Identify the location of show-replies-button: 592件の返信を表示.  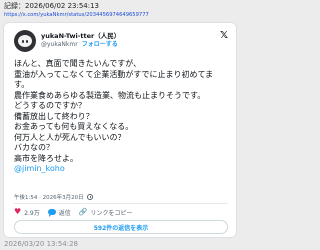
(121, 227).